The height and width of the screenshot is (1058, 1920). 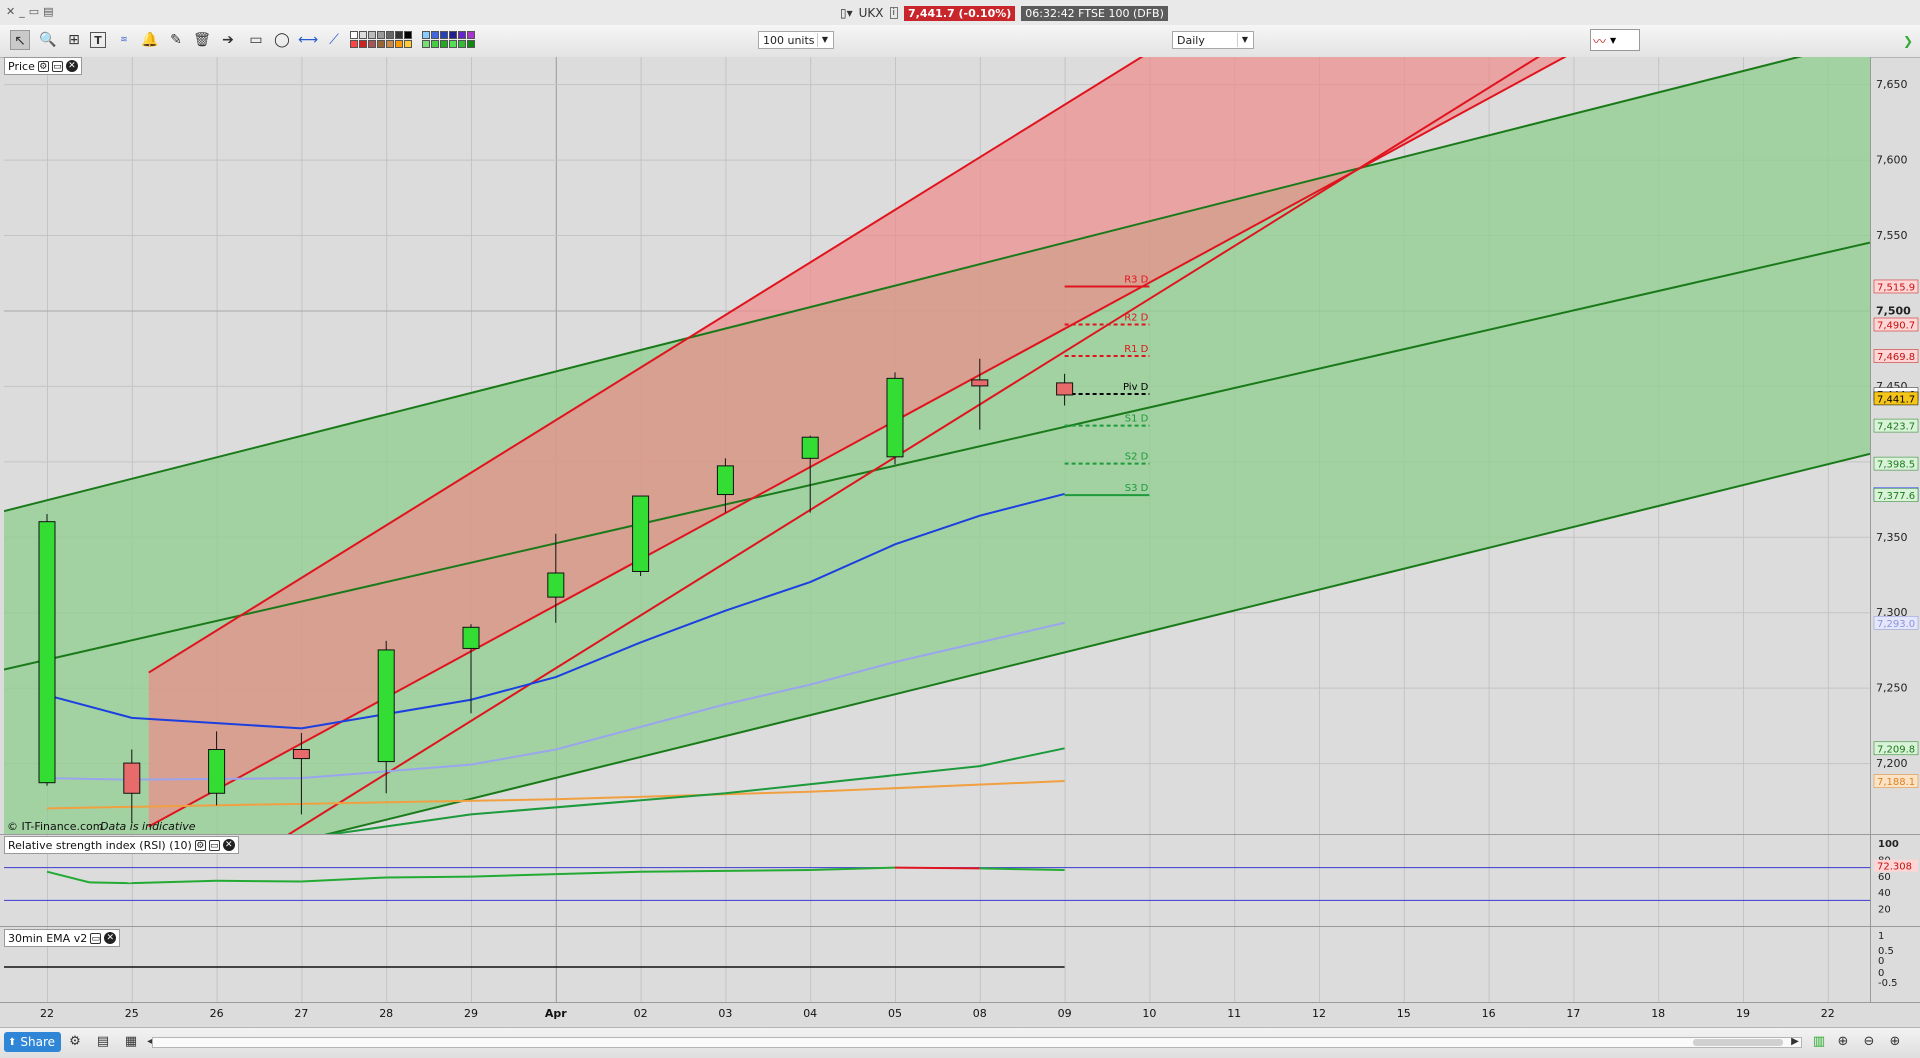 What do you see at coordinates (1896, 782) in the screenshot?
I see `price-level-tag-text: 7,188.1` at bounding box center [1896, 782].